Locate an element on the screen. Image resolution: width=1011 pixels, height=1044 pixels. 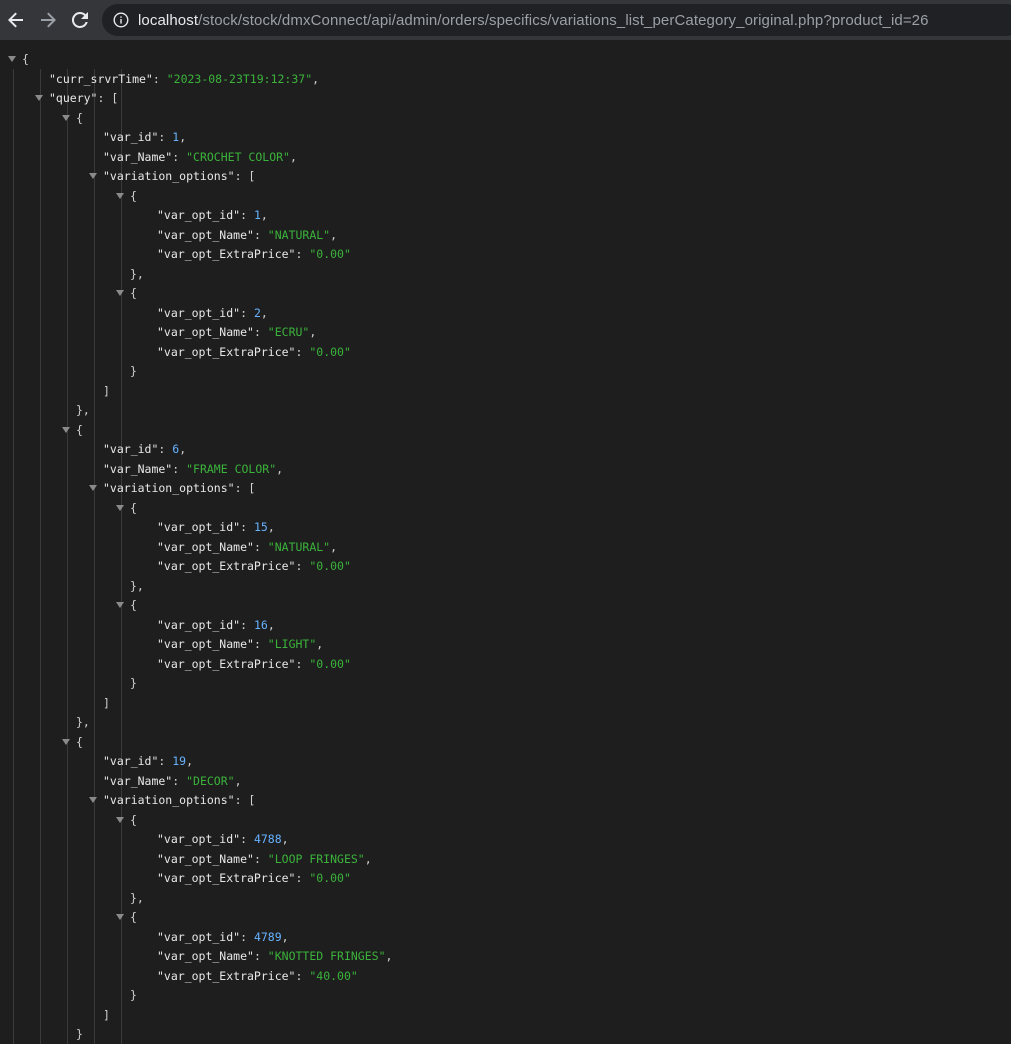
json-string: "NATURAL" is located at coordinates (299, 234).